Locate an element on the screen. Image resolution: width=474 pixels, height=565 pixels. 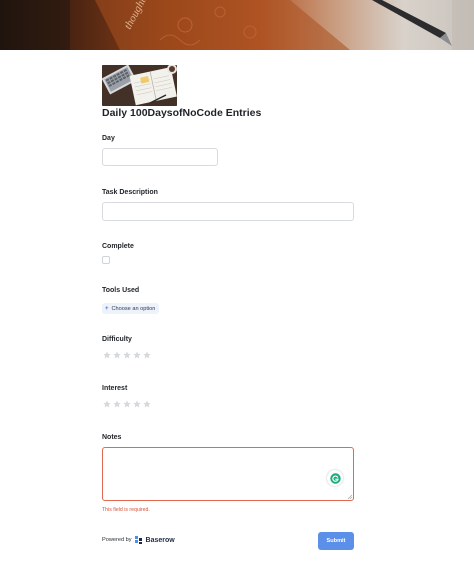
interest-rating is located at coordinates (127, 404).